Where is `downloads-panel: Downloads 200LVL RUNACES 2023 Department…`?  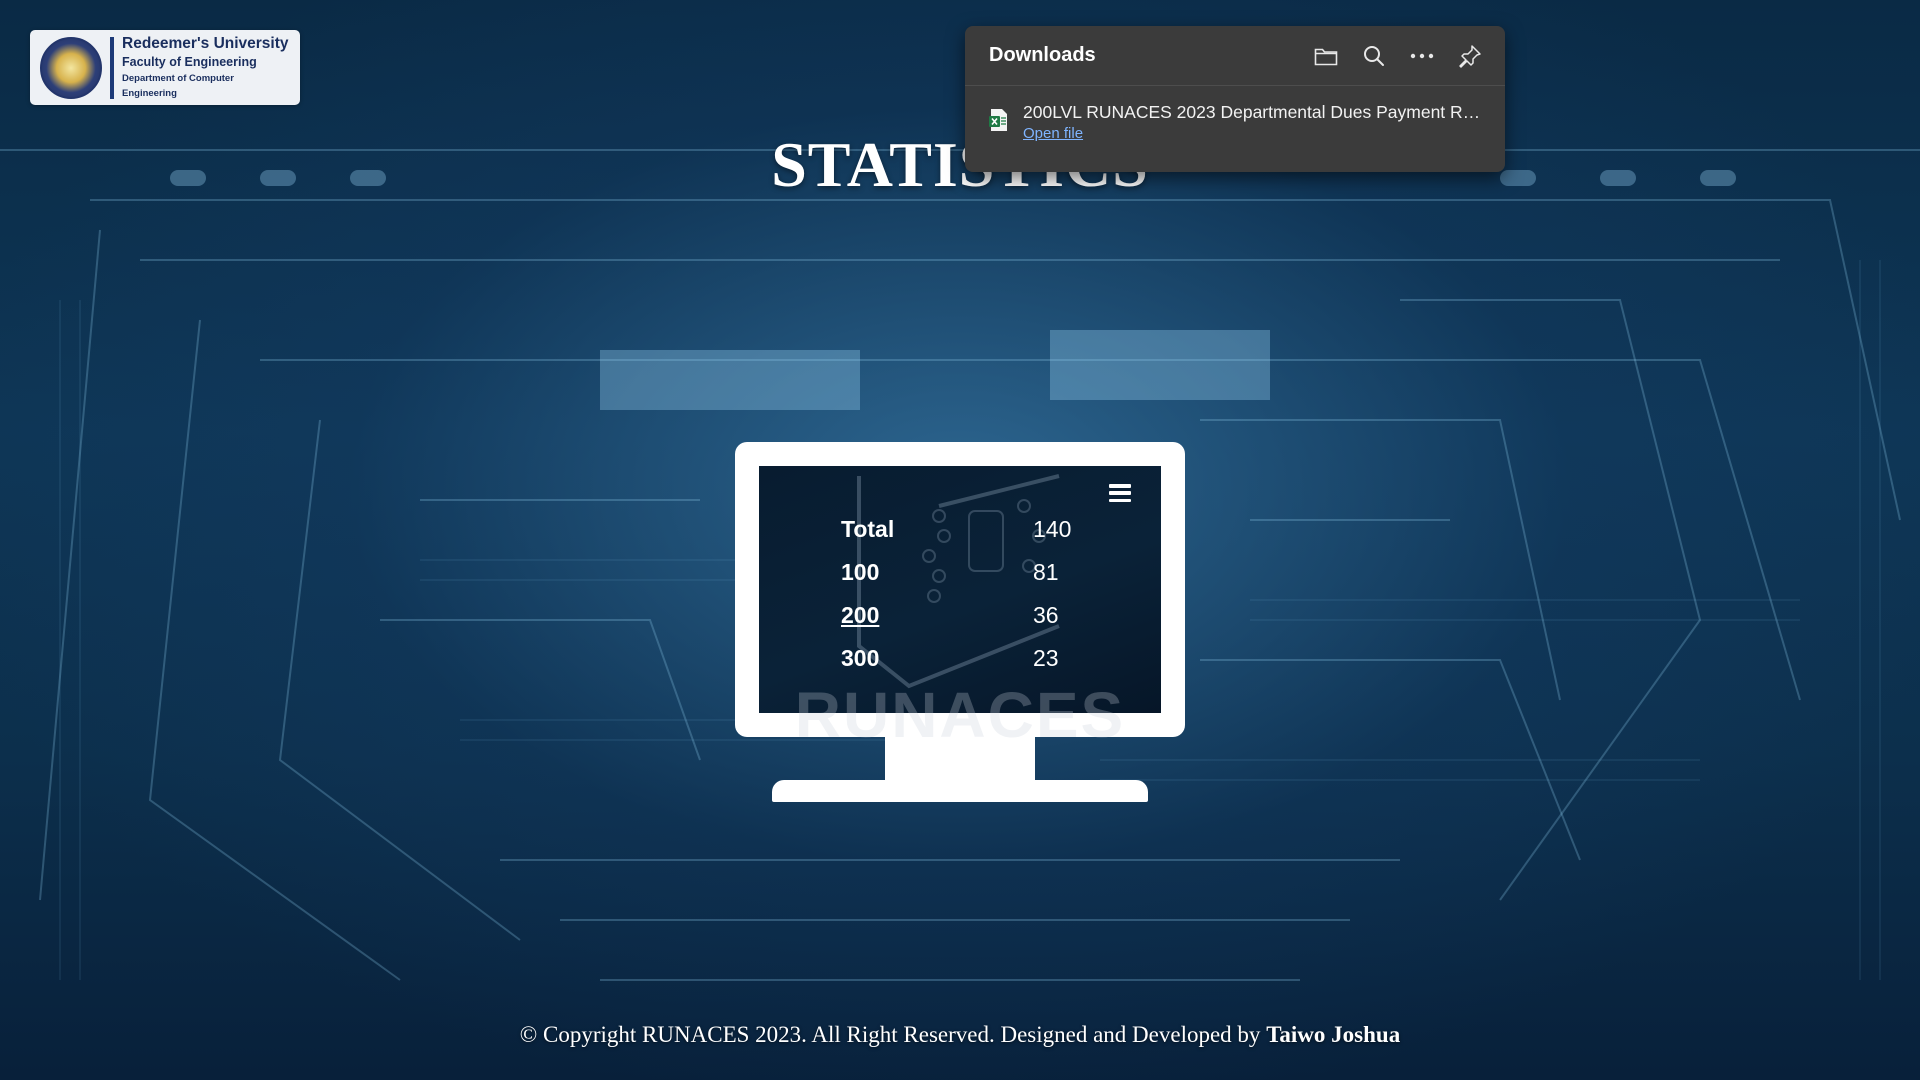
downloads-panel: Downloads 200LVL RUNACES 2023 Department… is located at coordinates (1235, 99).